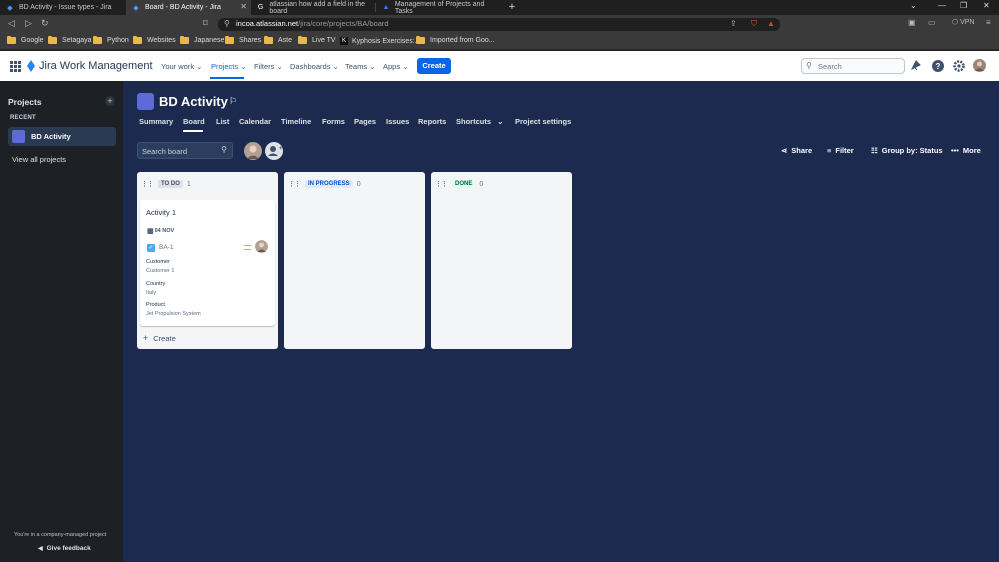 This screenshot has height=562, width=999. I want to click on give-feedback-button: ◀ Give feedback, so click(64, 548).